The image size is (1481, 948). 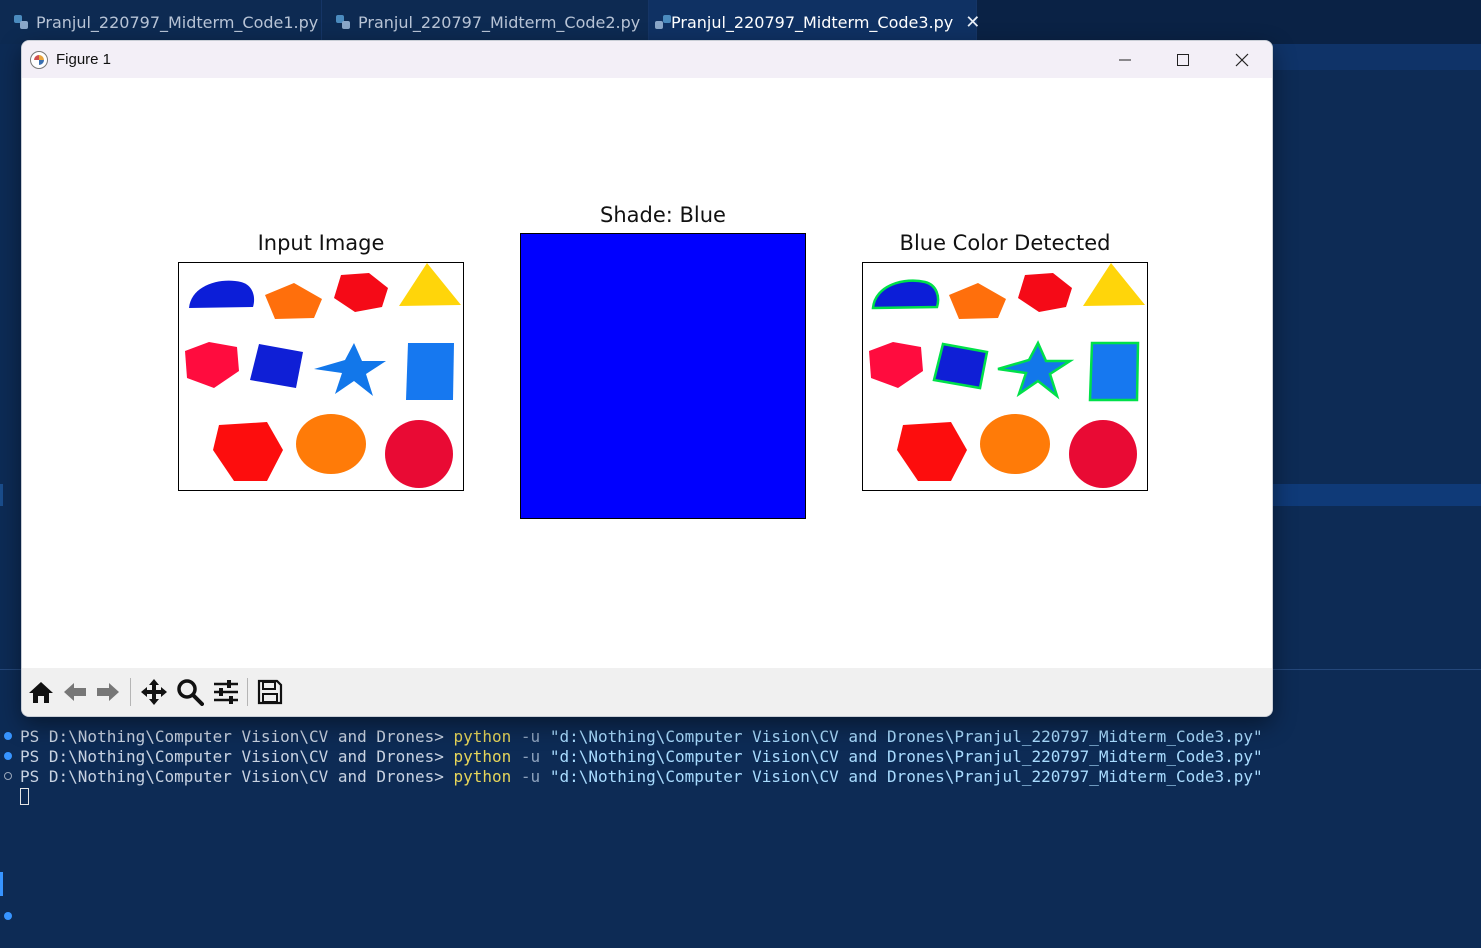 I want to click on tab-code1: Pranjul_220797_Midterm_Code1.py, so click(x=161, y=22).